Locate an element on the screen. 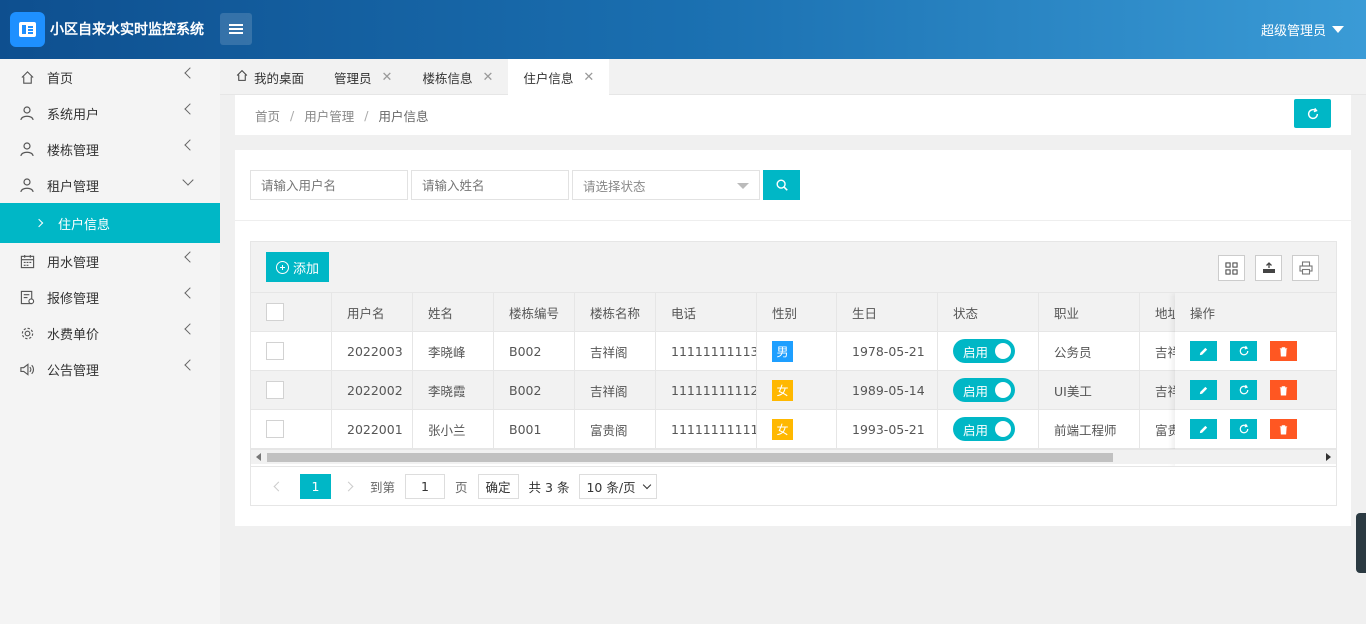 This screenshot has height=624, width=1366. next-page-icon is located at coordinates (348, 486).